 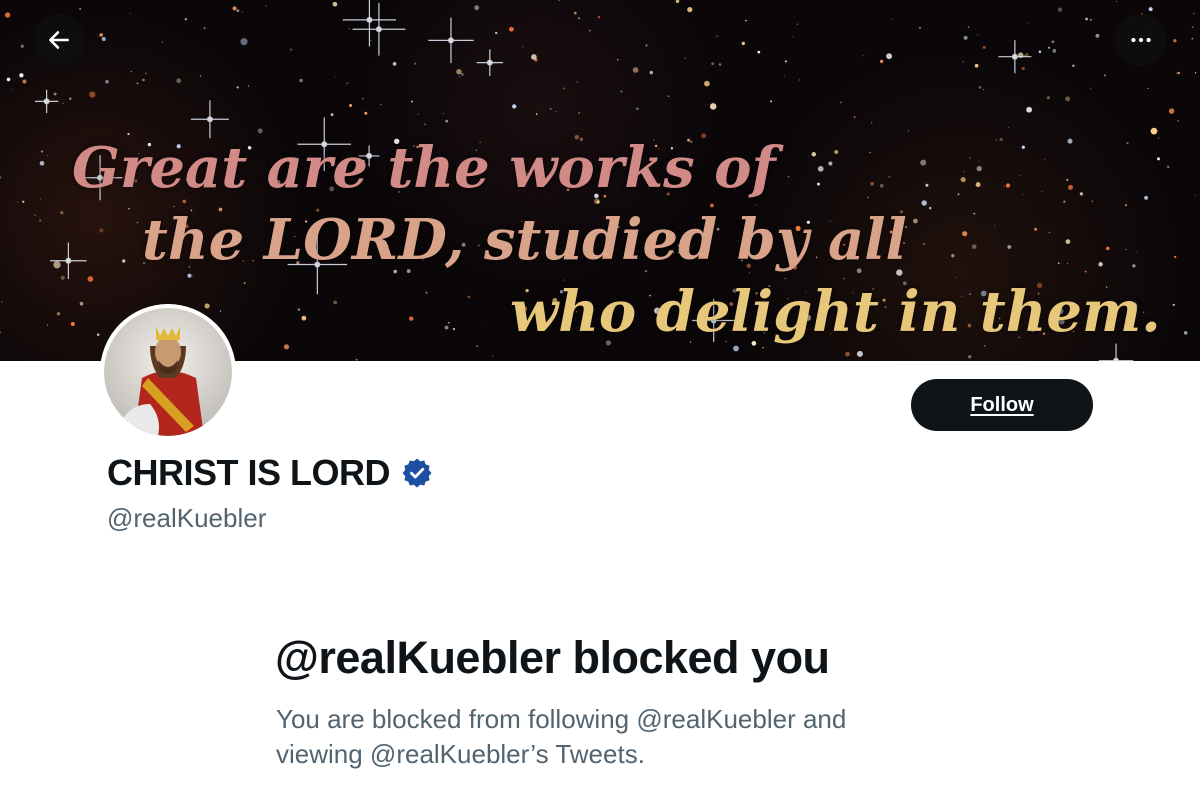 I want to click on verified-badge-icon, so click(x=417, y=473).